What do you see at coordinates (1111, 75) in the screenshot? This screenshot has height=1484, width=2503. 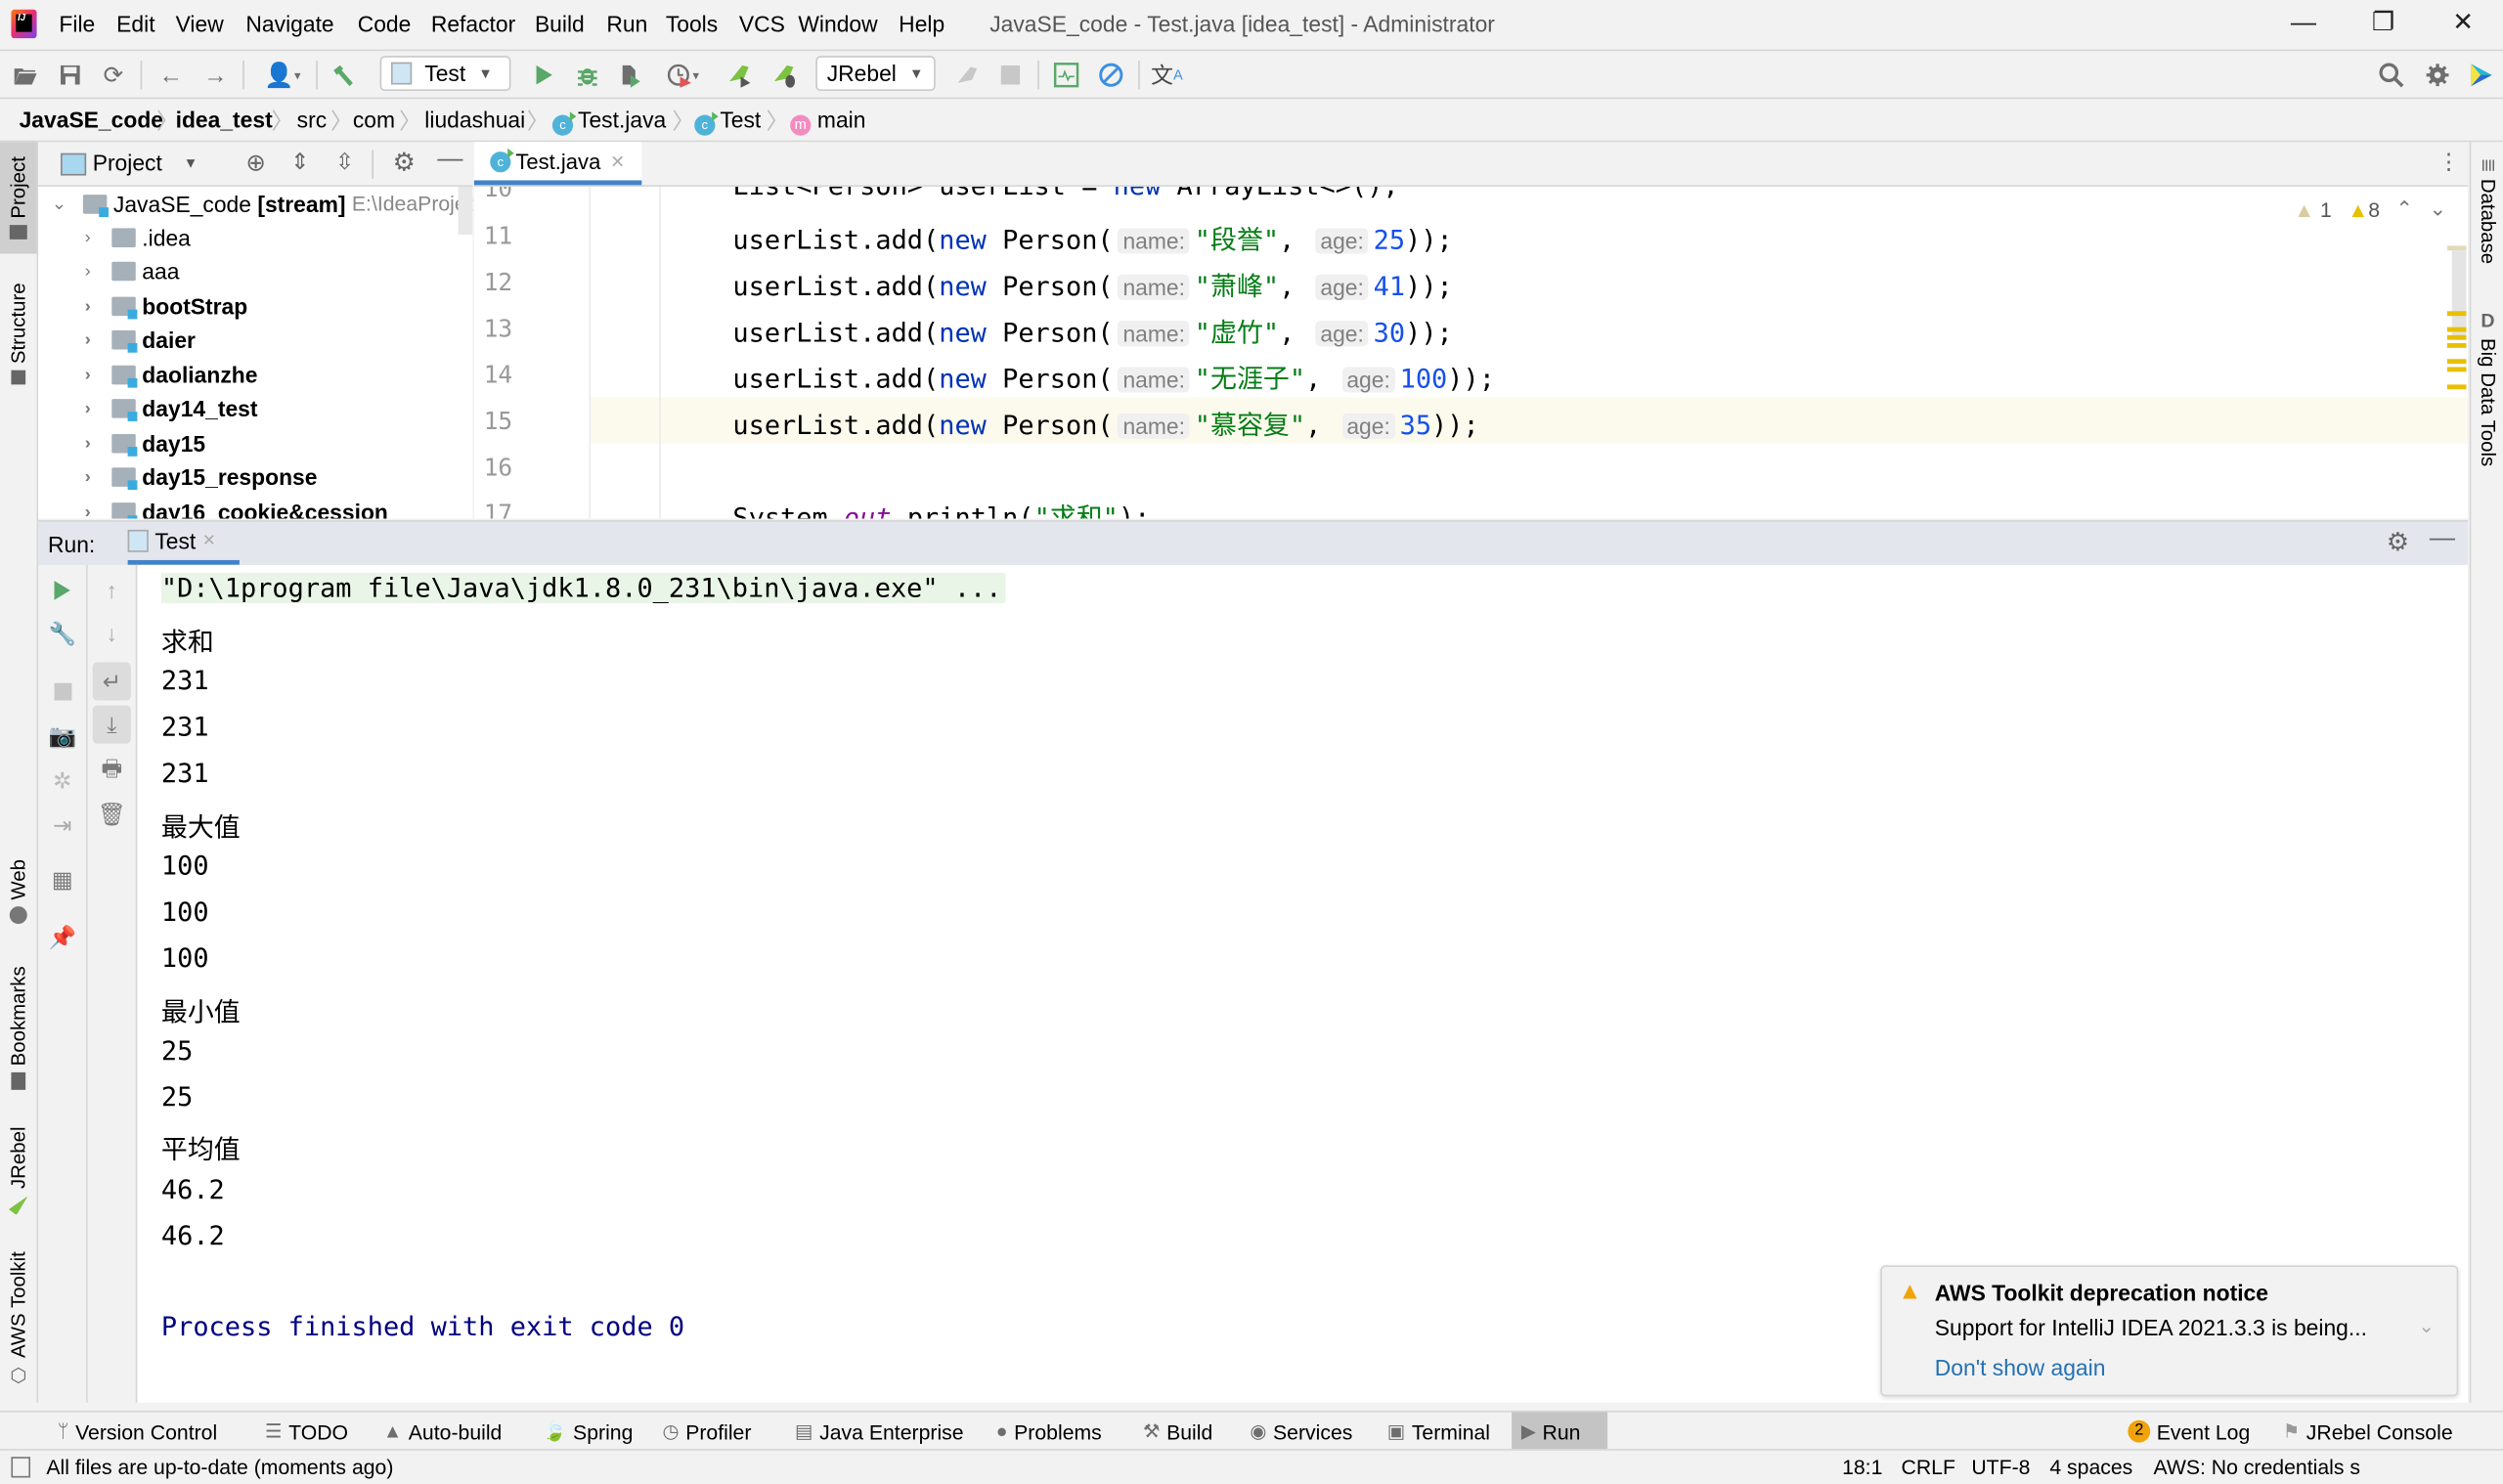 I see `no-entry-icon` at bounding box center [1111, 75].